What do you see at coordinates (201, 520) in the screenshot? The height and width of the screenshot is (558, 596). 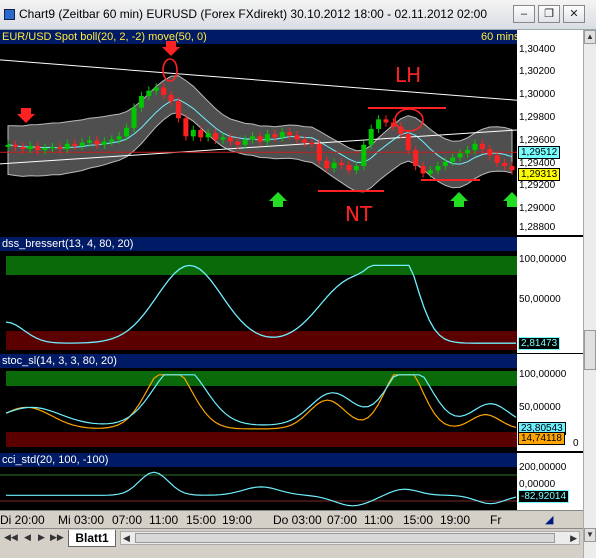 I see `time-tick: 15:00` at bounding box center [201, 520].